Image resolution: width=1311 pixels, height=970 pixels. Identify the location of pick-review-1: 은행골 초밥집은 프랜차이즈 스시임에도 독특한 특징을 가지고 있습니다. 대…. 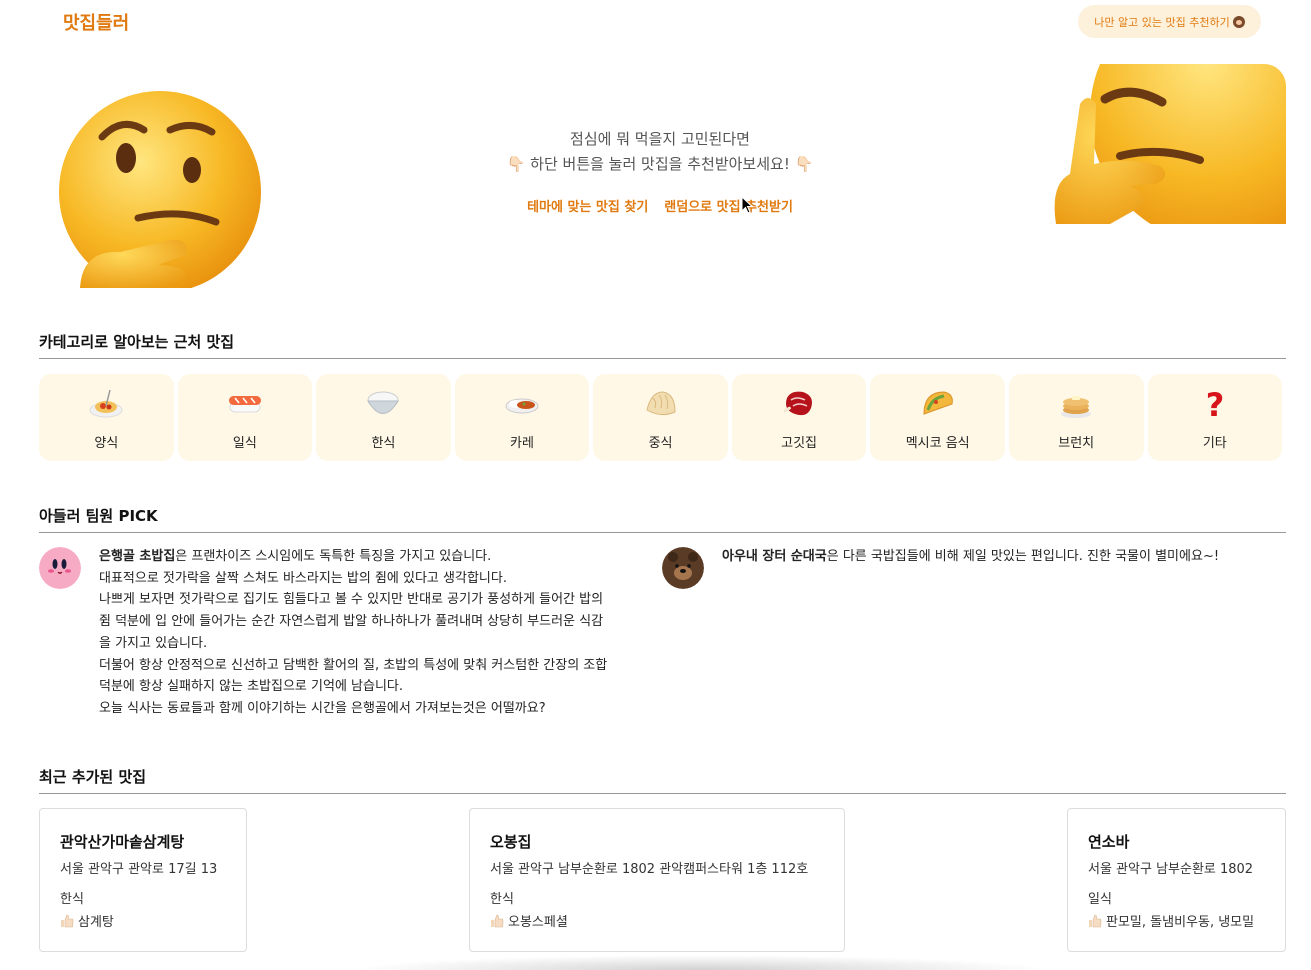
(374, 633).